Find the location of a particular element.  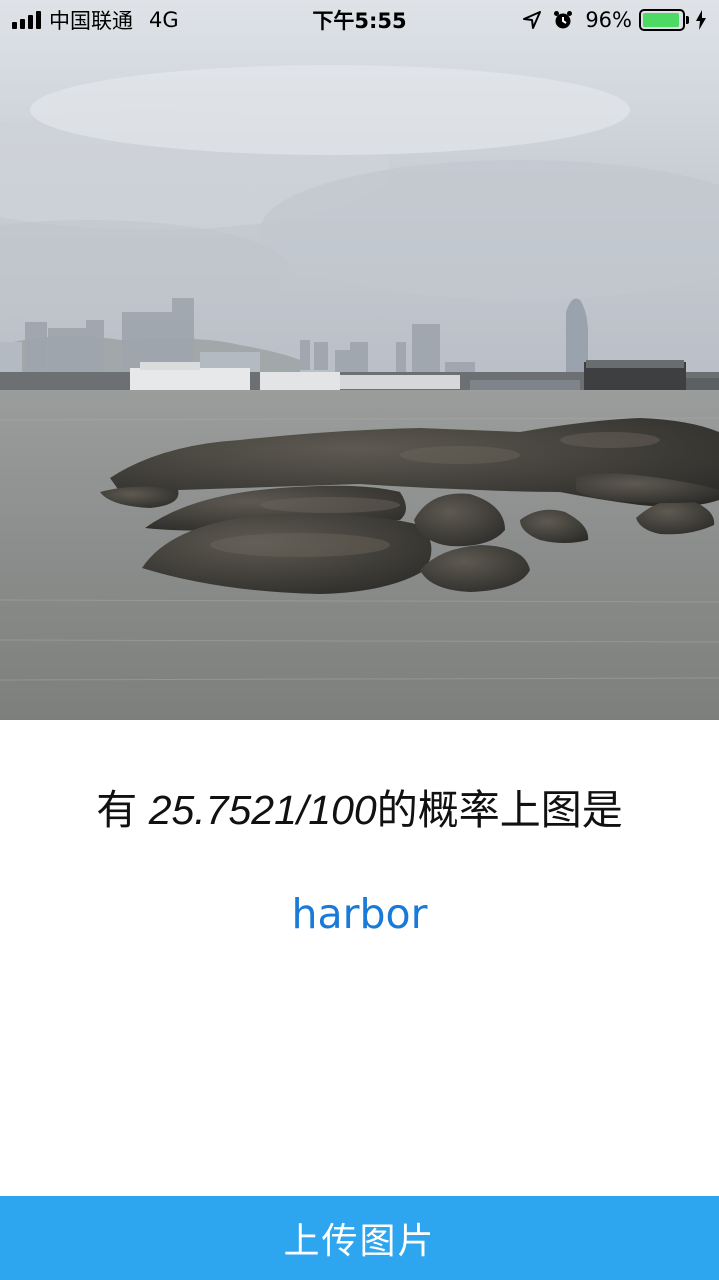

alarm-icon is located at coordinates (563, 20).